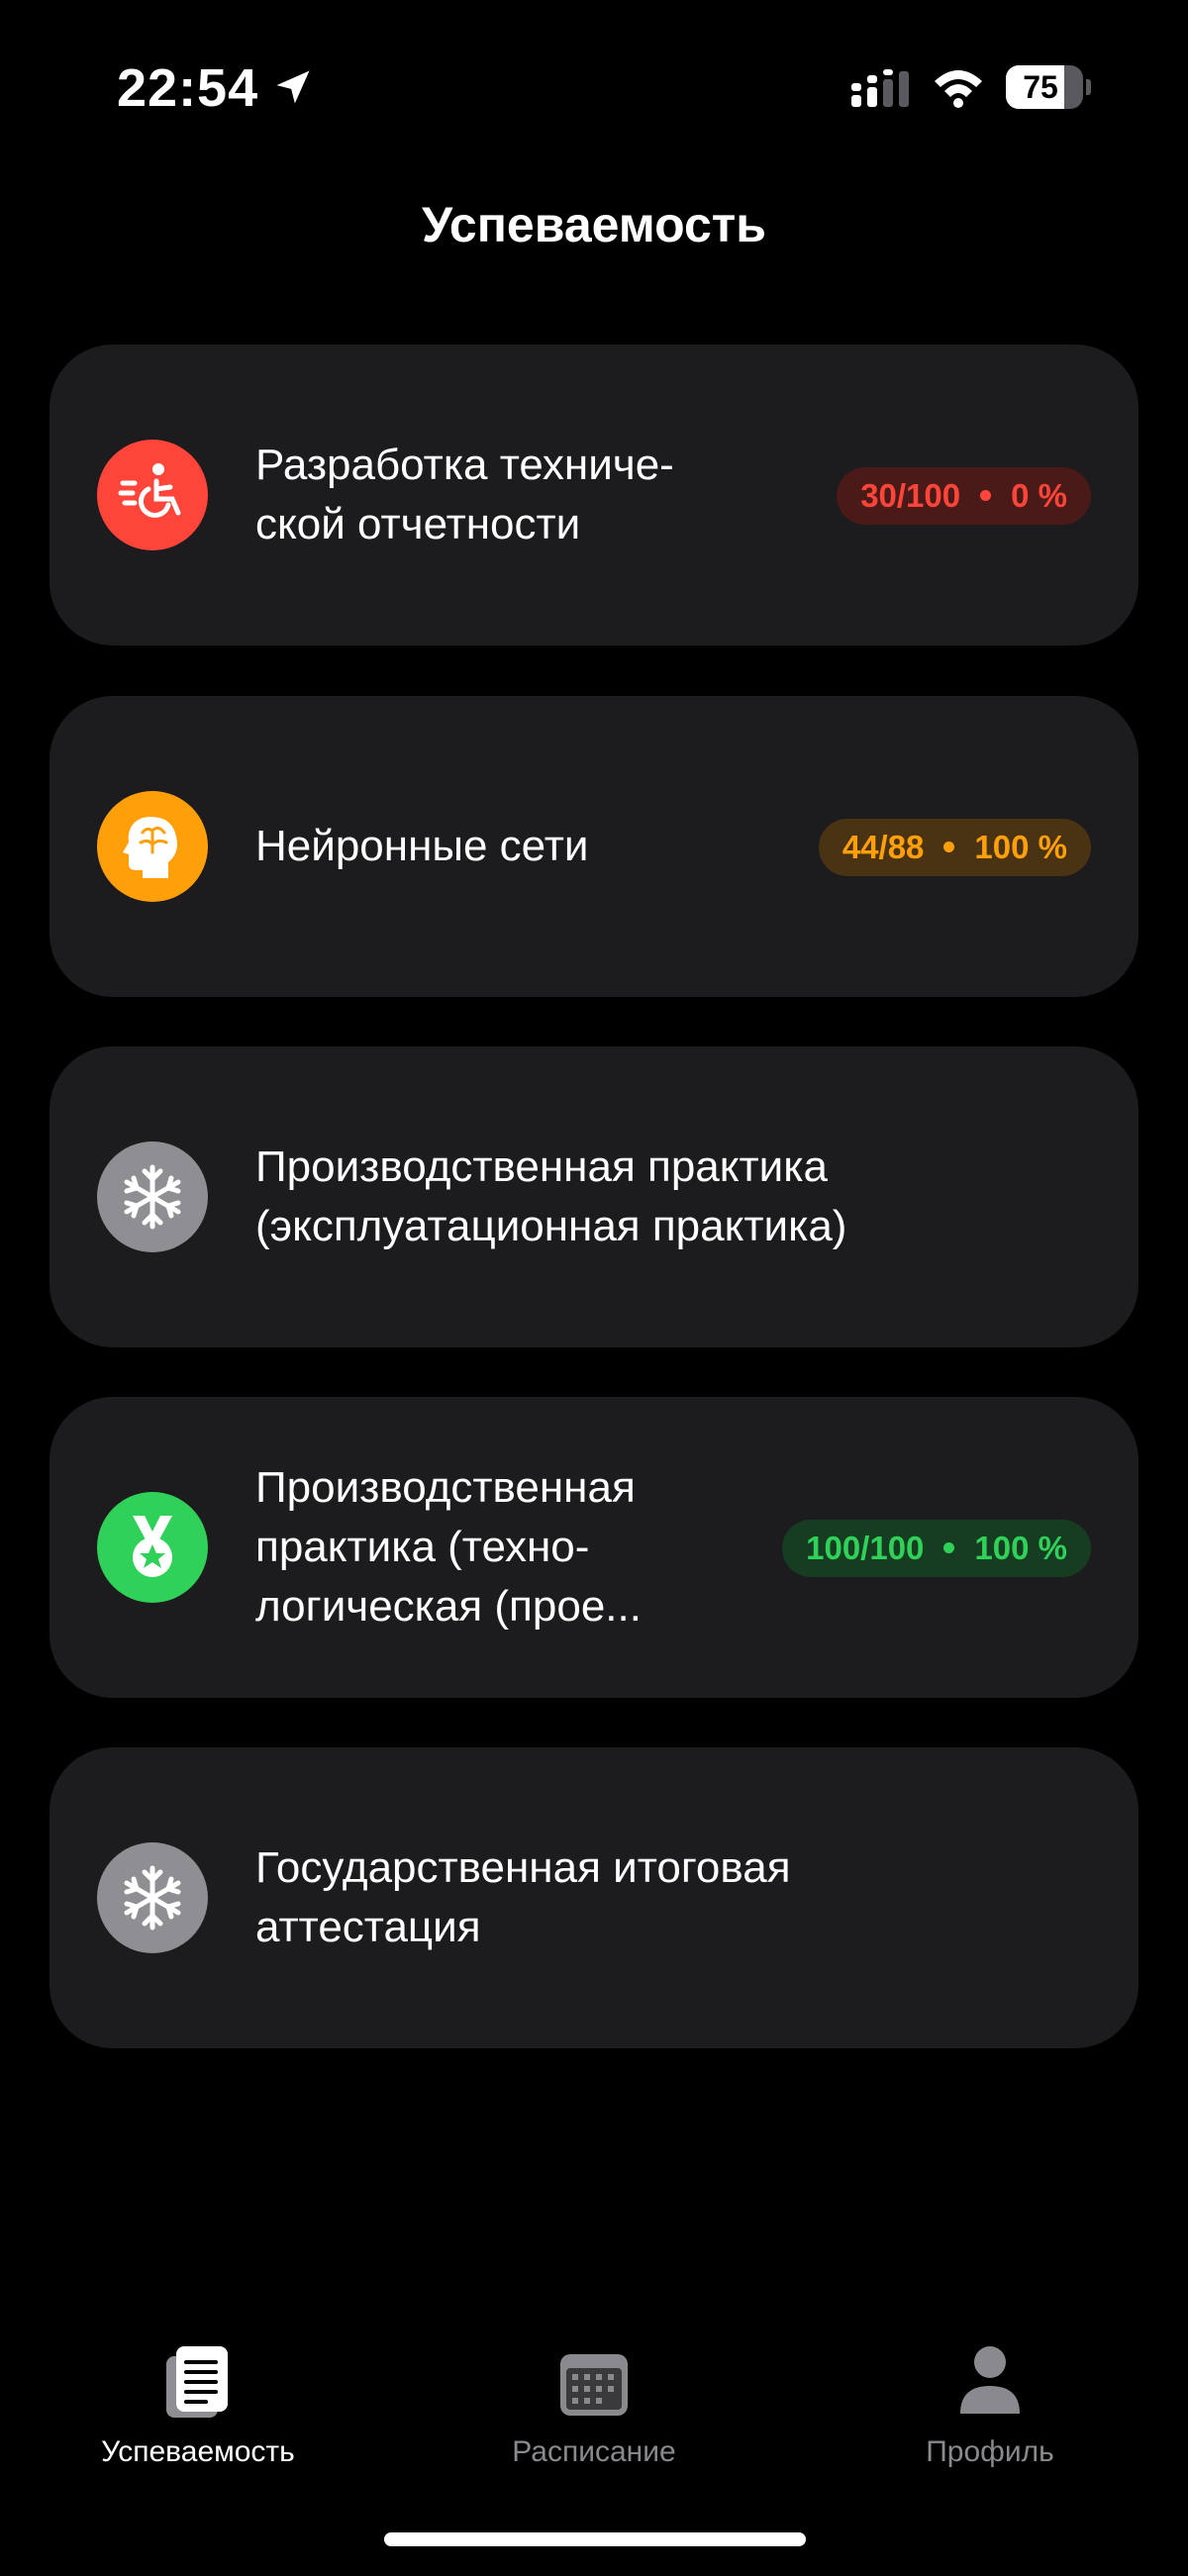 The width and height of the screenshot is (1188, 2576). Describe the element at coordinates (595, 2539) in the screenshot. I see `home-indicator` at that location.